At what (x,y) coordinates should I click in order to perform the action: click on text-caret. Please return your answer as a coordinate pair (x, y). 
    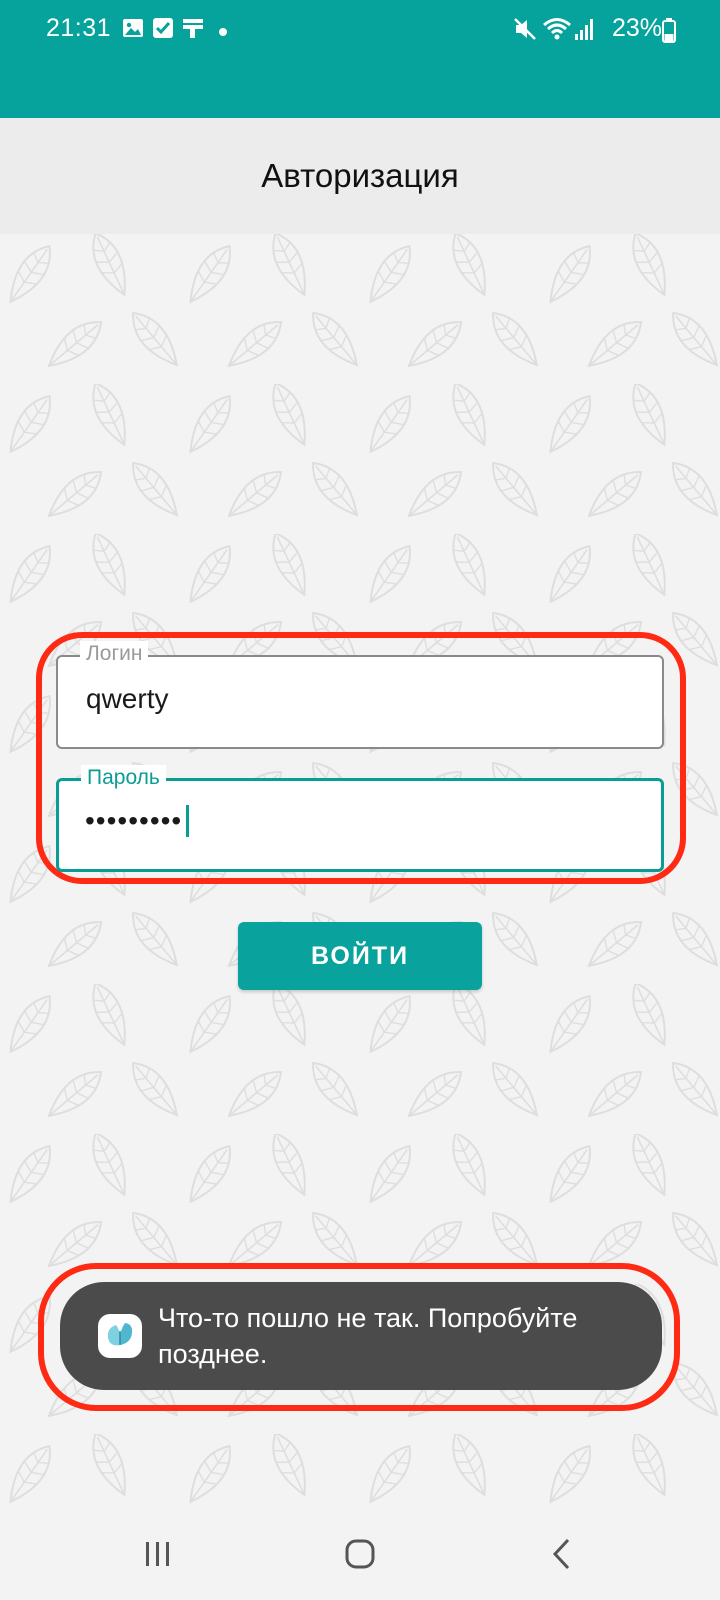
    Looking at the image, I should click on (188, 821).